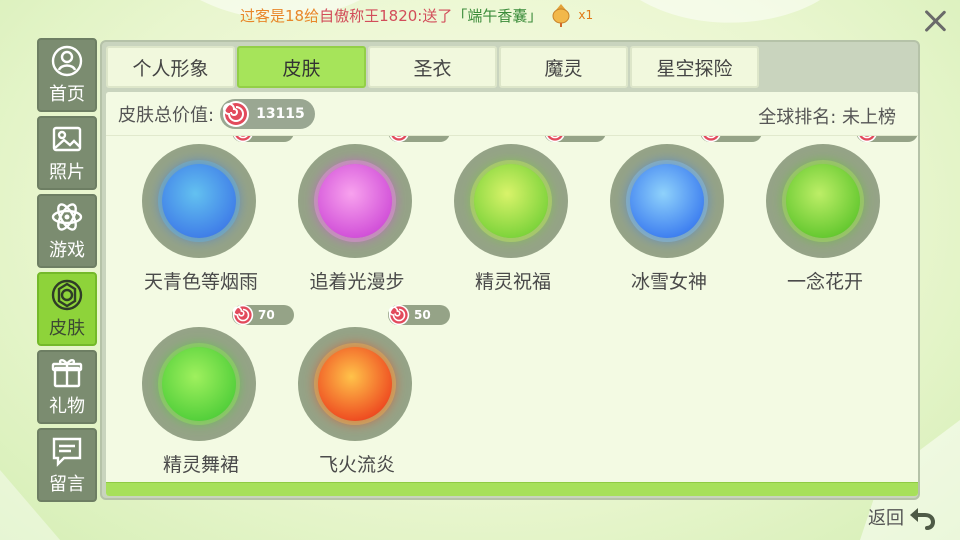 Image resolution: width=960 pixels, height=540 pixels. What do you see at coordinates (512, 114) in the screenshot?
I see `skin-value-bar: 皮肤总价值: 13115 全球排名: 未上榜` at bounding box center [512, 114].